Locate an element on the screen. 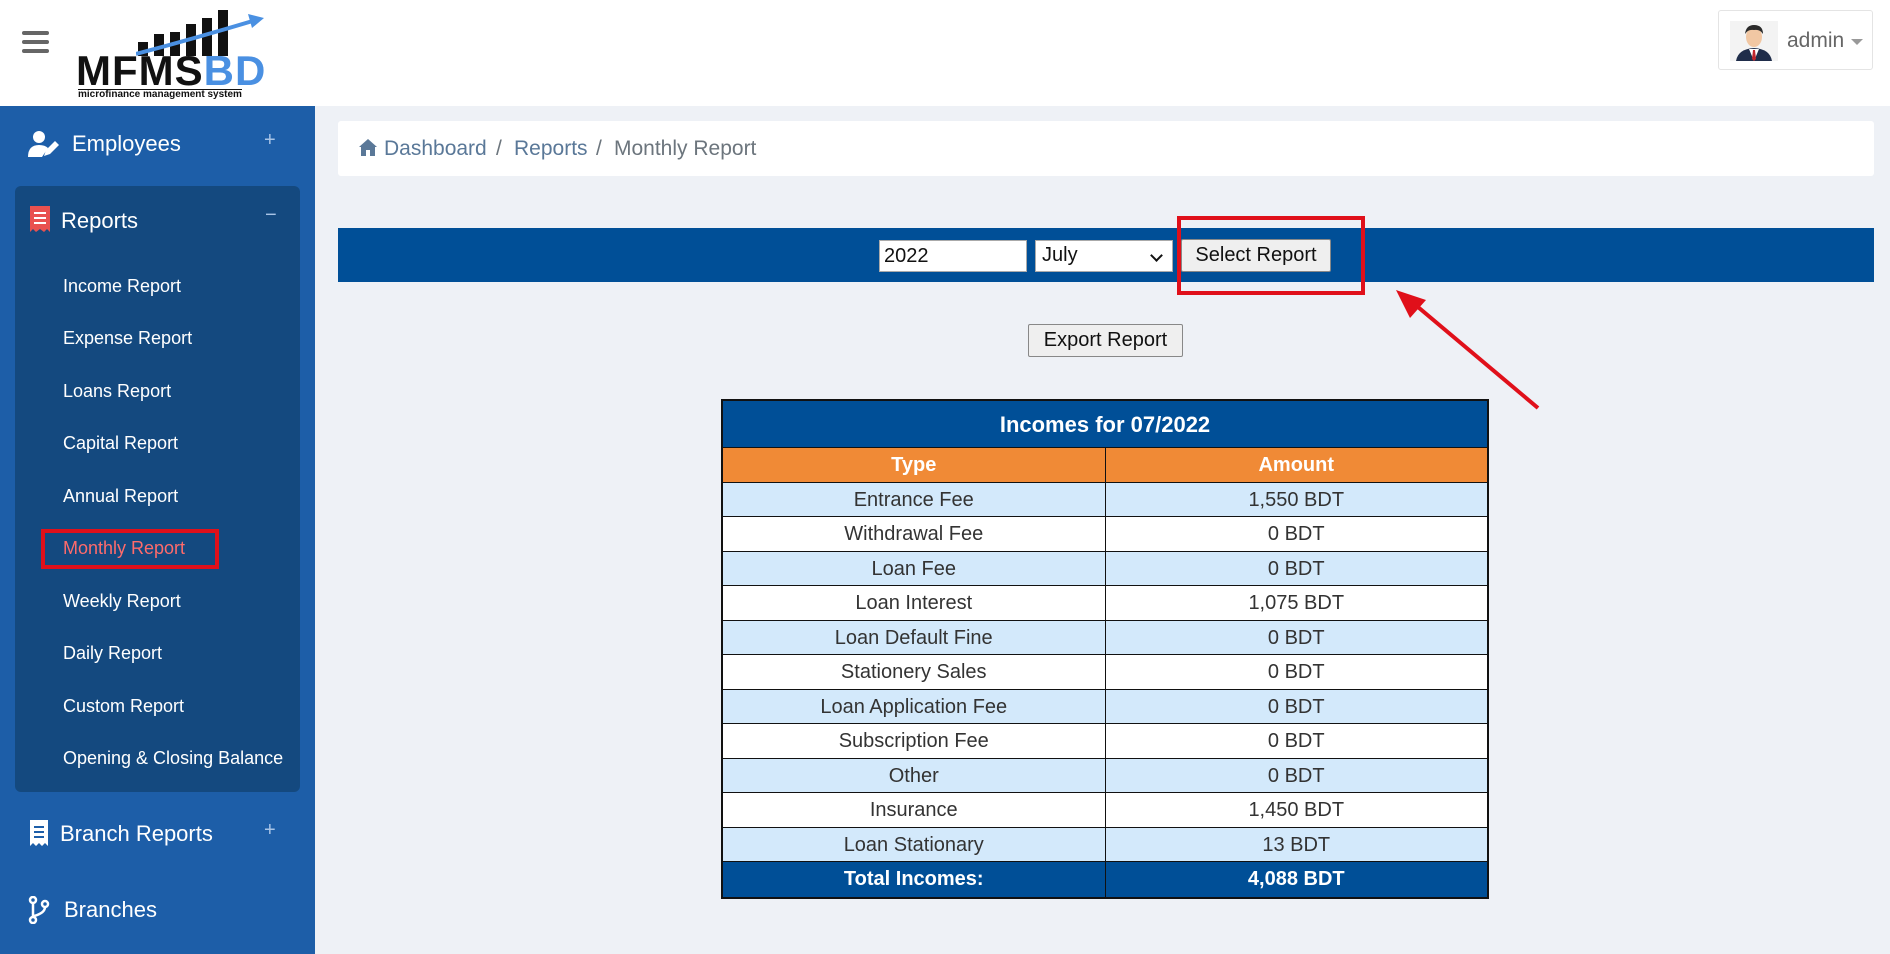 The height and width of the screenshot is (954, 1890). submenu-daily-report: Daily Report is located at coordinates (112, 653).